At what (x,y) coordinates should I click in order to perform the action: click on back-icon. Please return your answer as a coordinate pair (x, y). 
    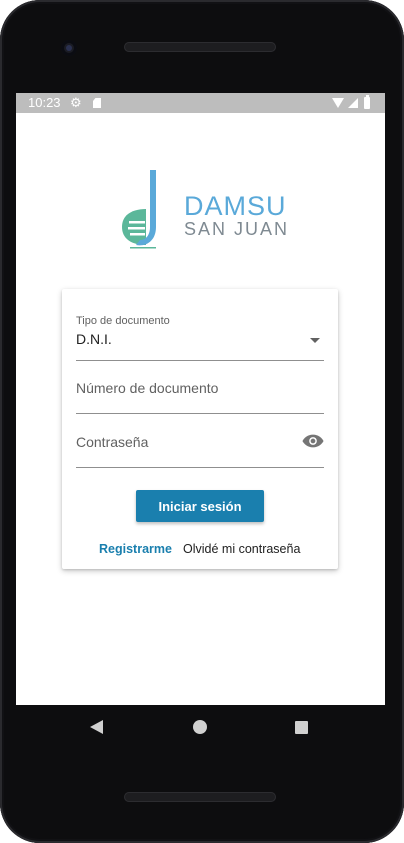
    Looking at the image, I should click on (96, 727).